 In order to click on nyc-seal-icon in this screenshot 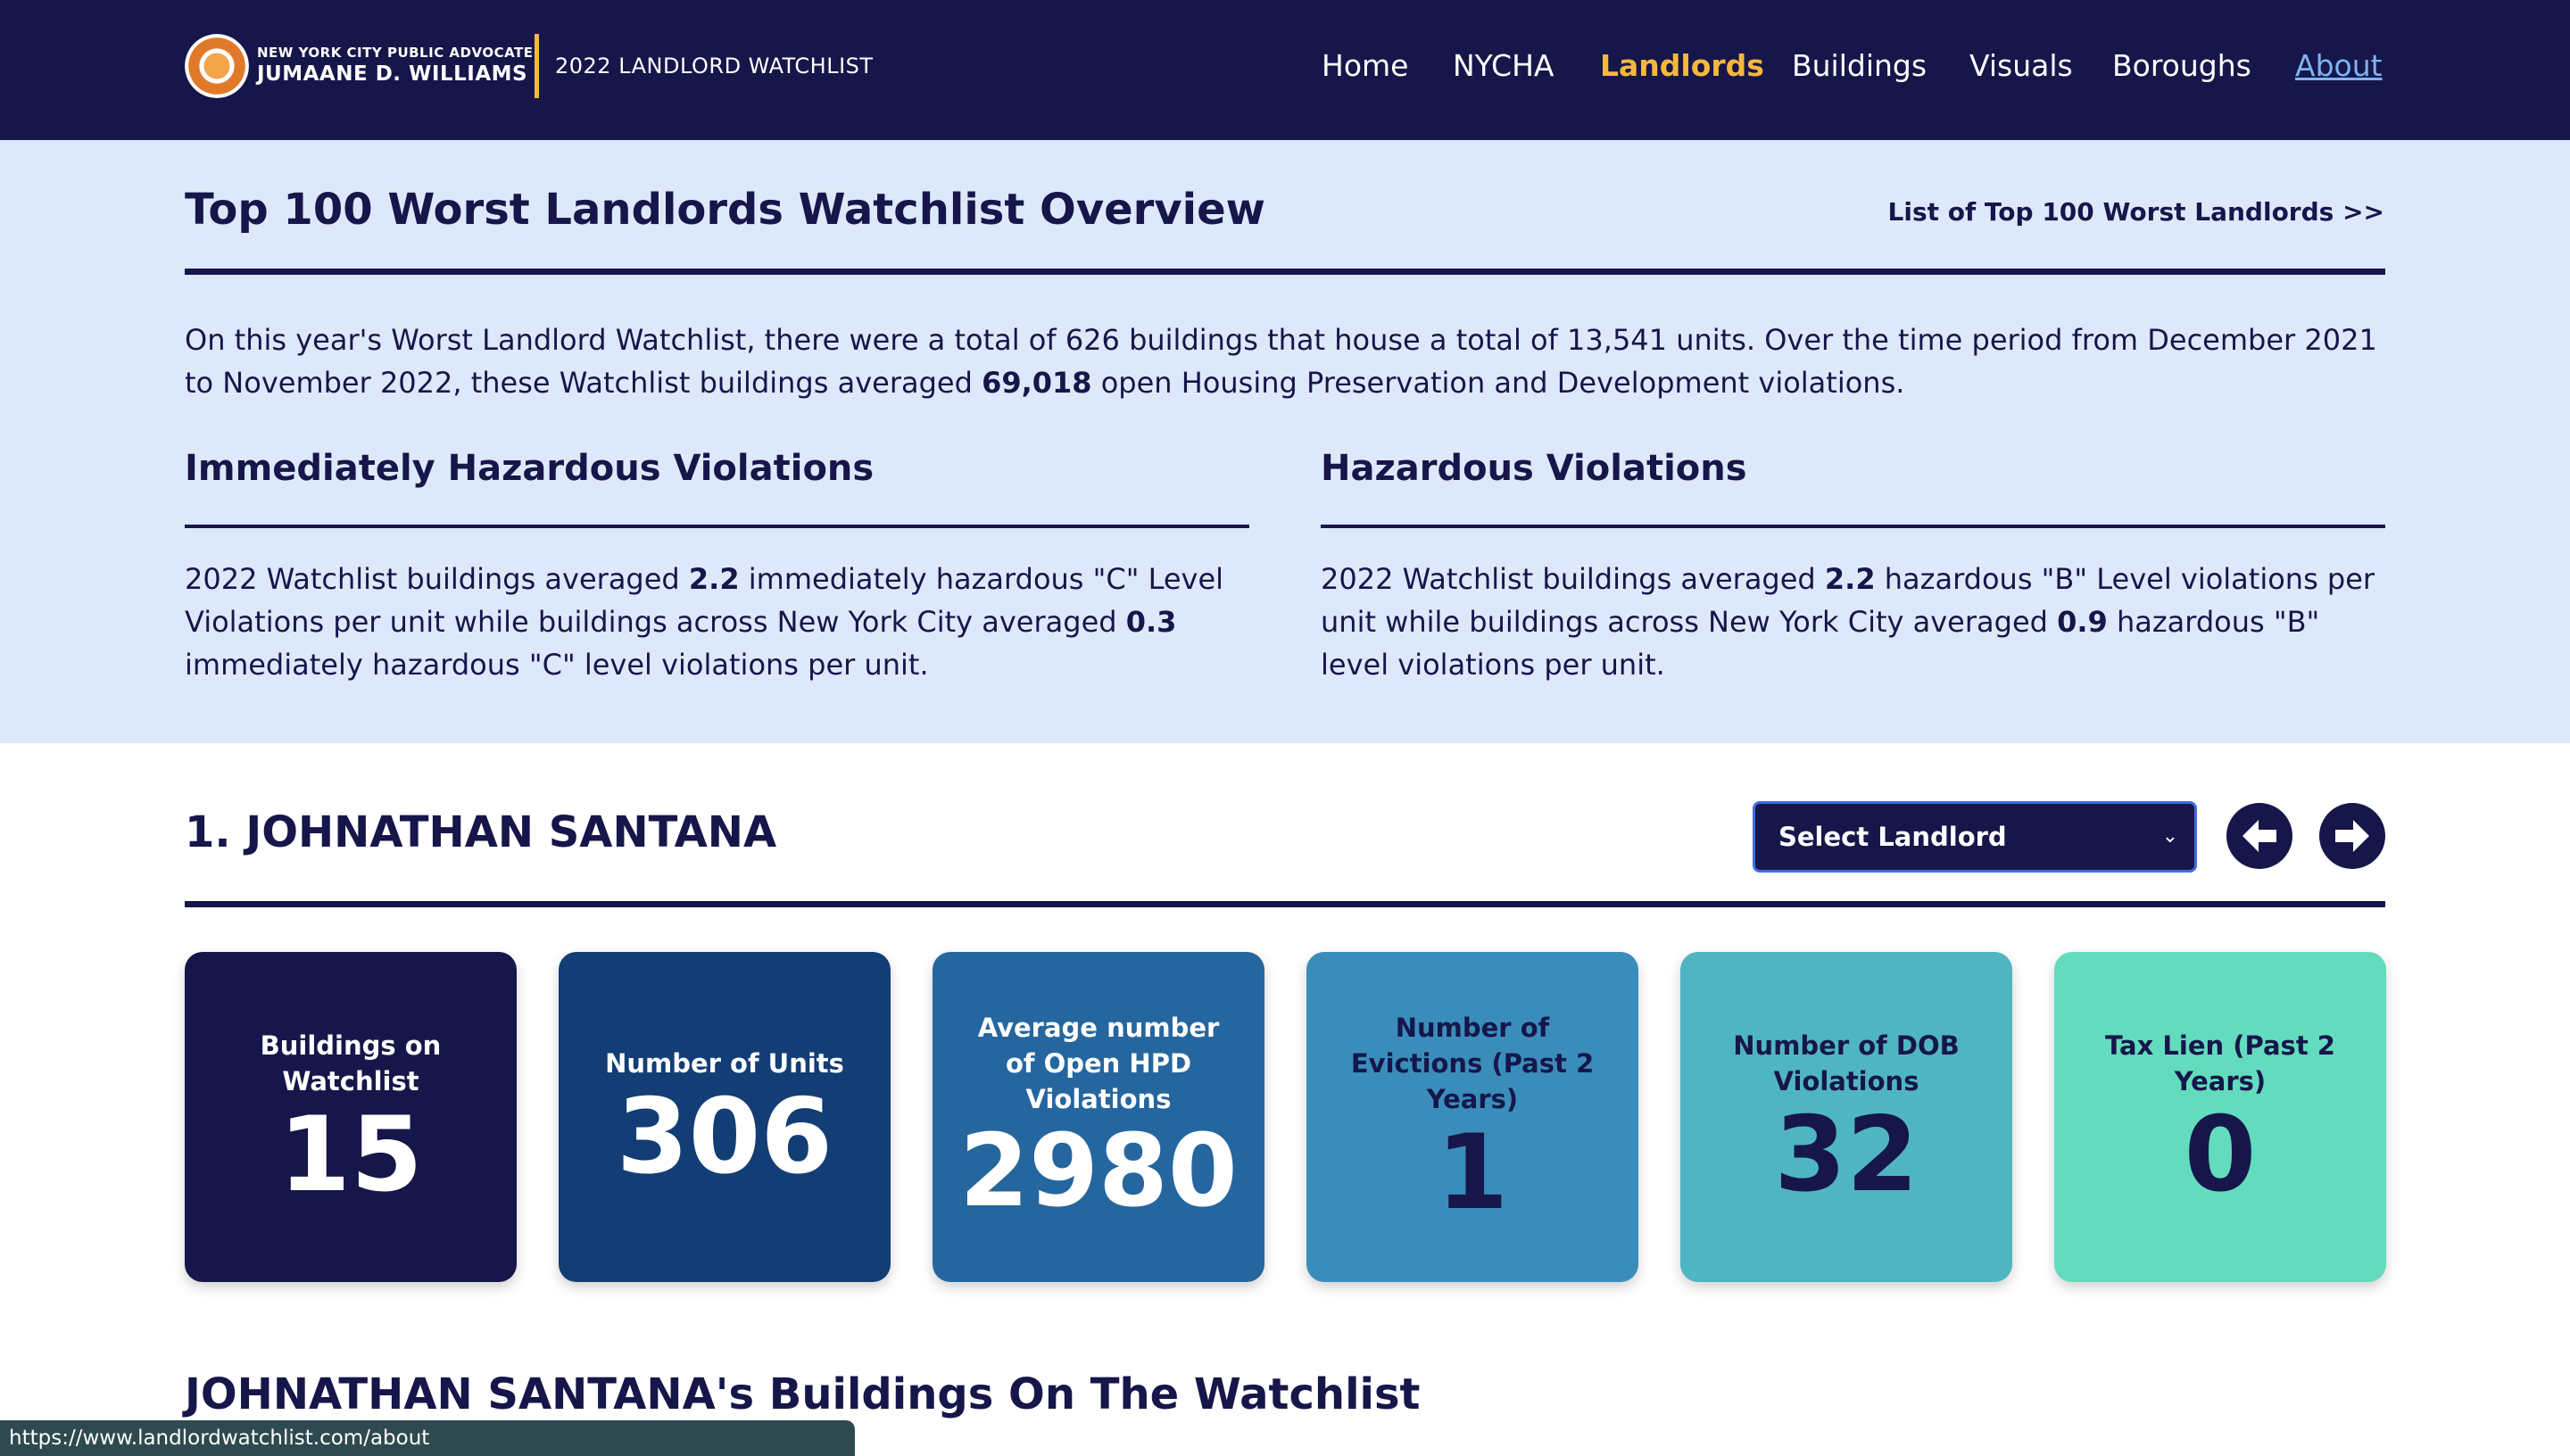, I will do `click(217, 66)`.